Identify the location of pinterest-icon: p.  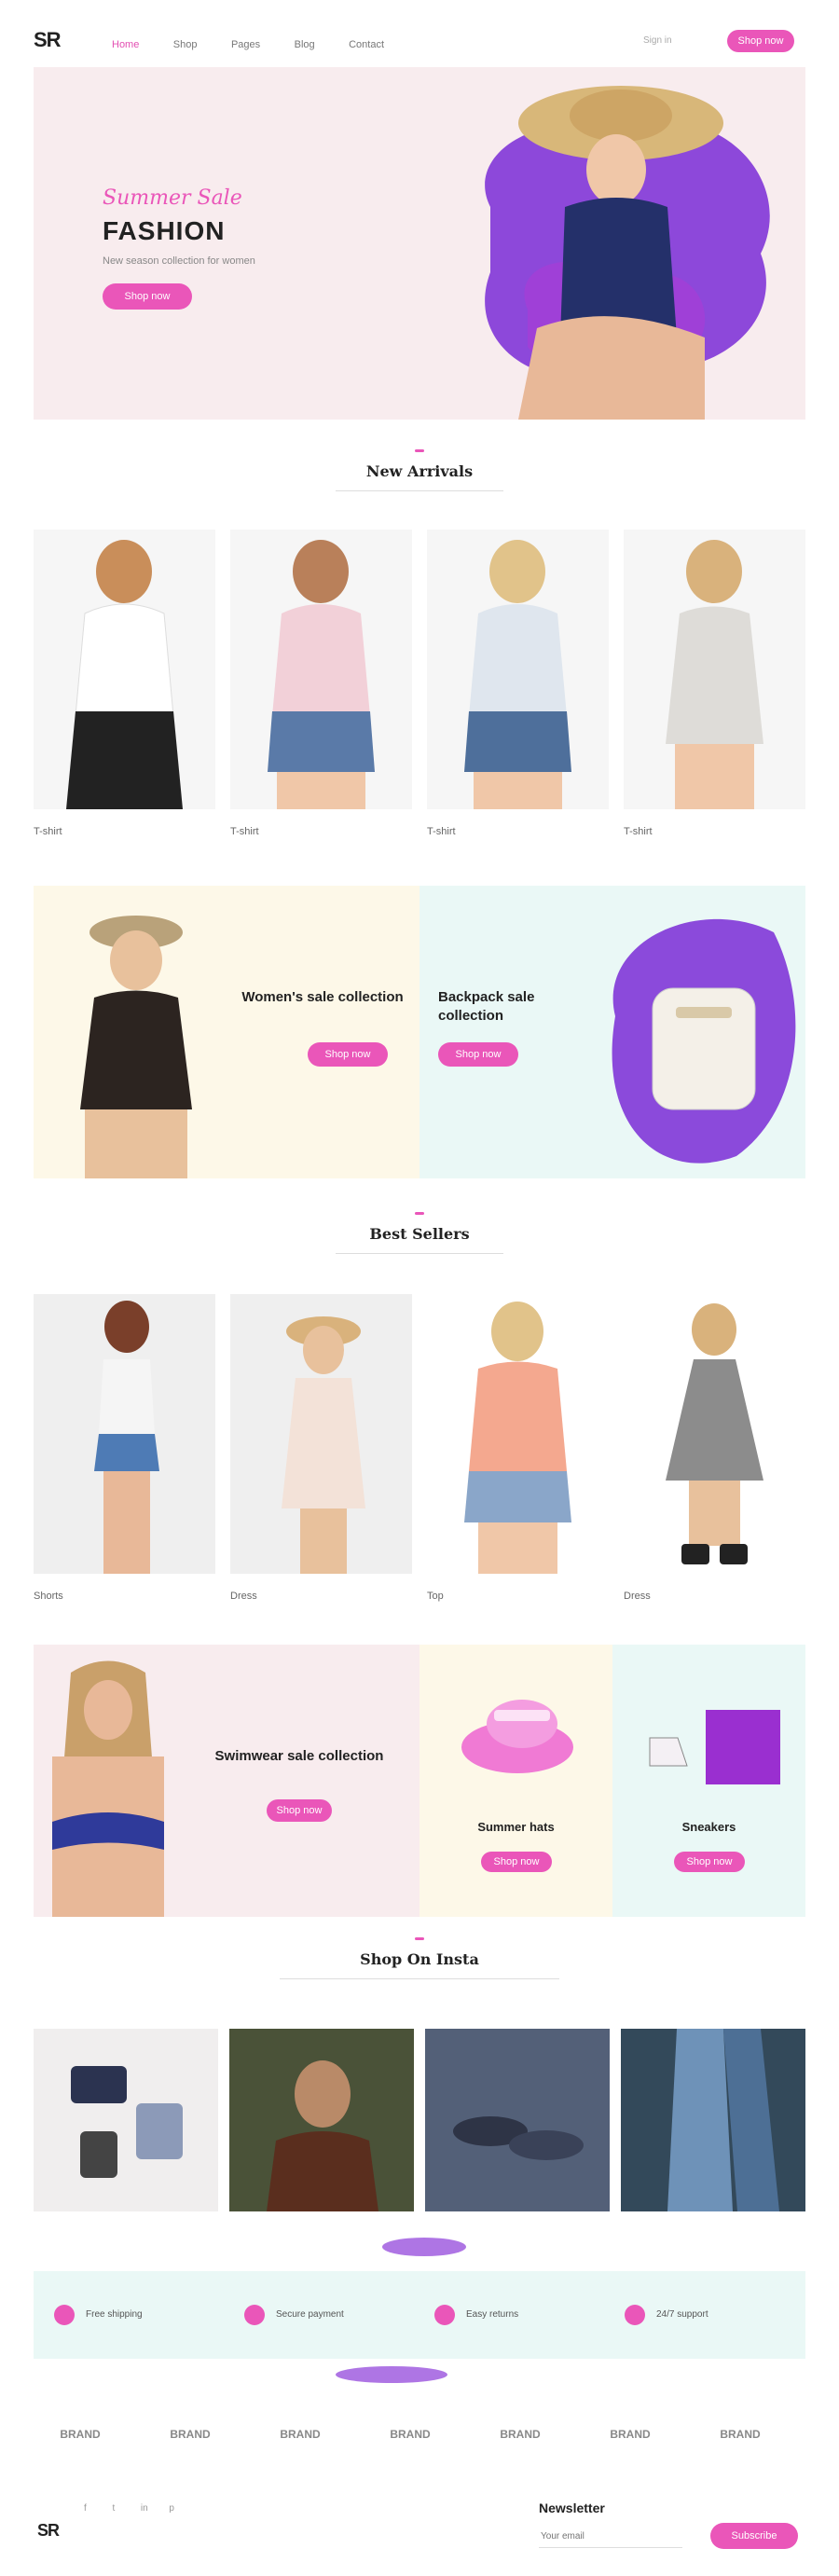
(175, 2508).